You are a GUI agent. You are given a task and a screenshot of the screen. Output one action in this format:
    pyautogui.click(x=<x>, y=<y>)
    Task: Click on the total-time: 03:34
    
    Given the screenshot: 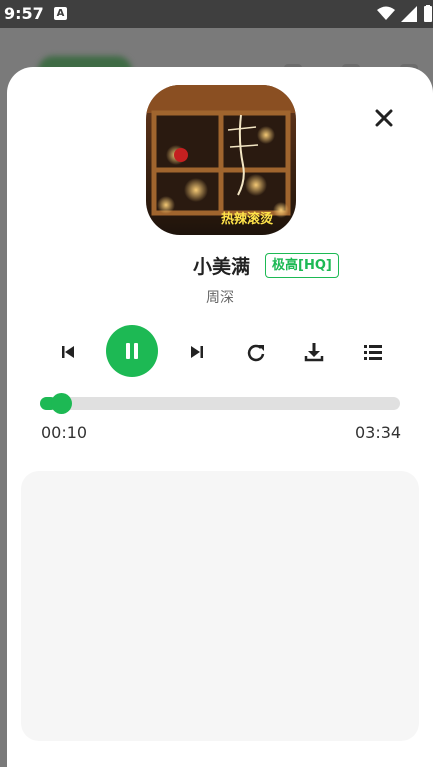 What is the action you would take?
    pyautogui.click(x=378, y=432)
    